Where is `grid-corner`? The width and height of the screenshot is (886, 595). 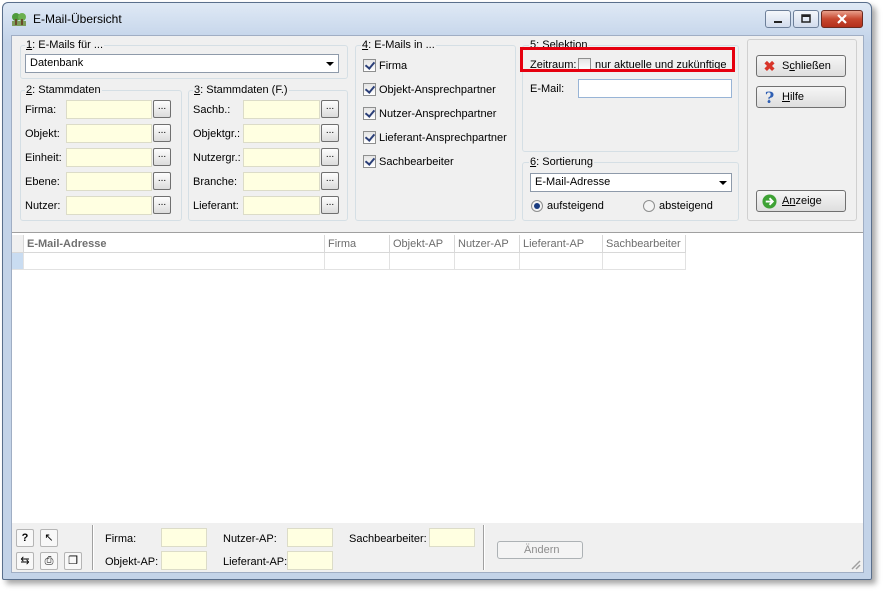 grid-corner is located at coordinates (18, 244).